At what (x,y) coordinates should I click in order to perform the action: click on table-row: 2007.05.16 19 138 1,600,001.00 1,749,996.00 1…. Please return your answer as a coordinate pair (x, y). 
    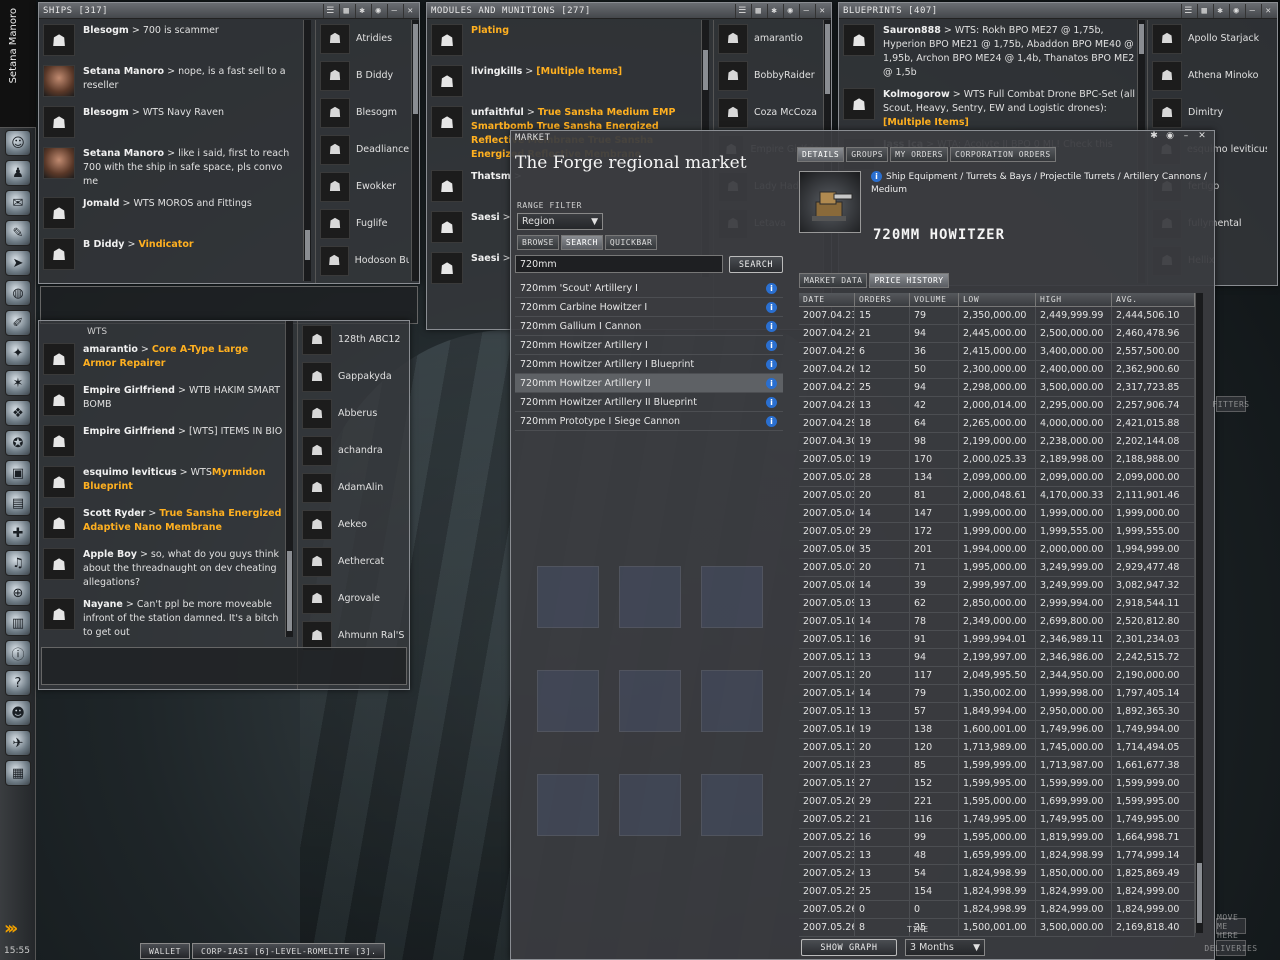
    Looking at the image, I should click on (997, 730).